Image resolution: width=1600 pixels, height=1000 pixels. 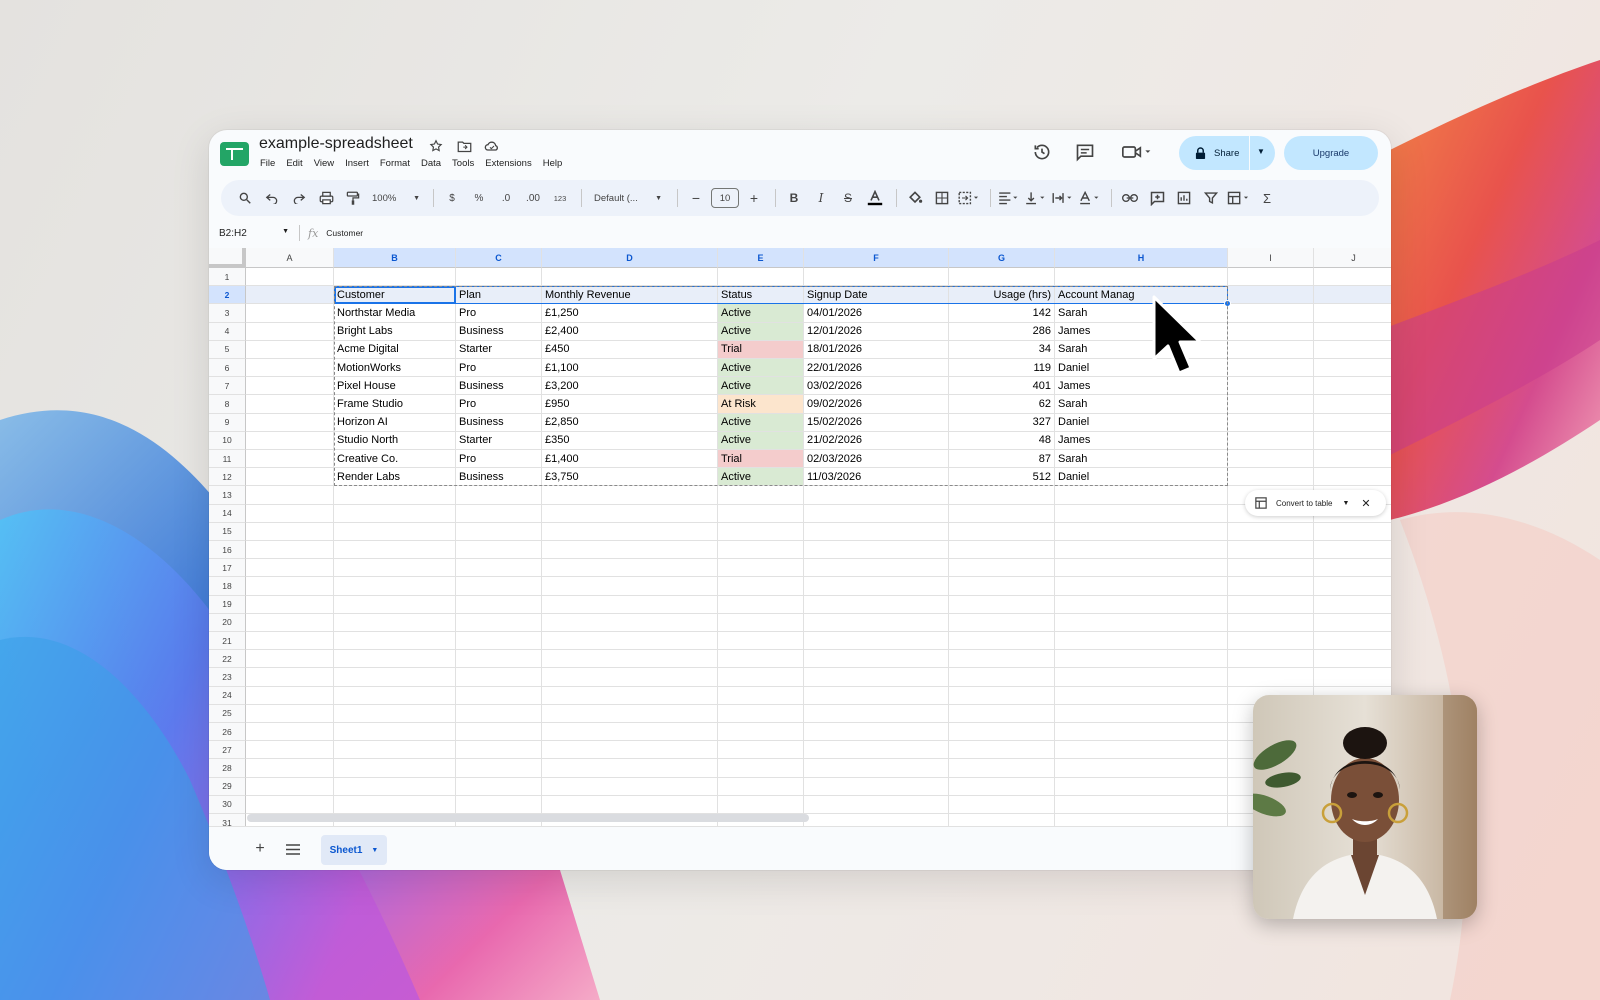 I want to click on cell-h24, so click(x=1141, y=695).